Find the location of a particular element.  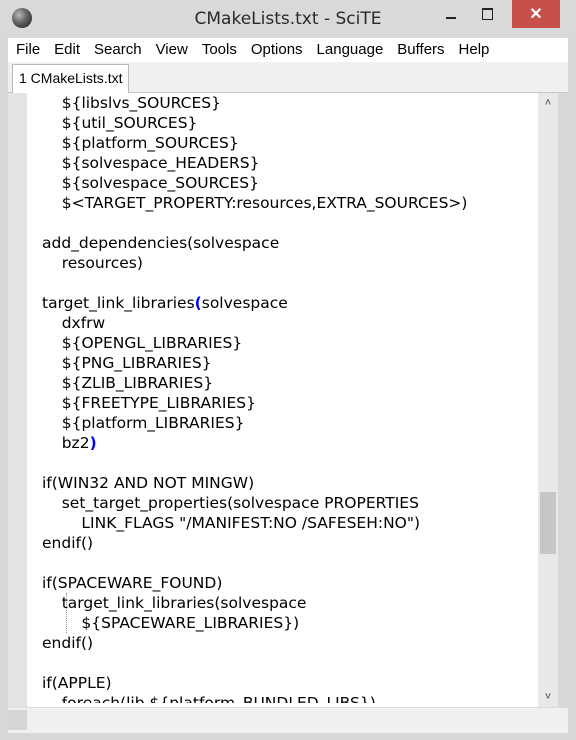

code-line: foreach(lib ${platform_BUNDLED_LIBS}) is located at coordinates (254, 700).